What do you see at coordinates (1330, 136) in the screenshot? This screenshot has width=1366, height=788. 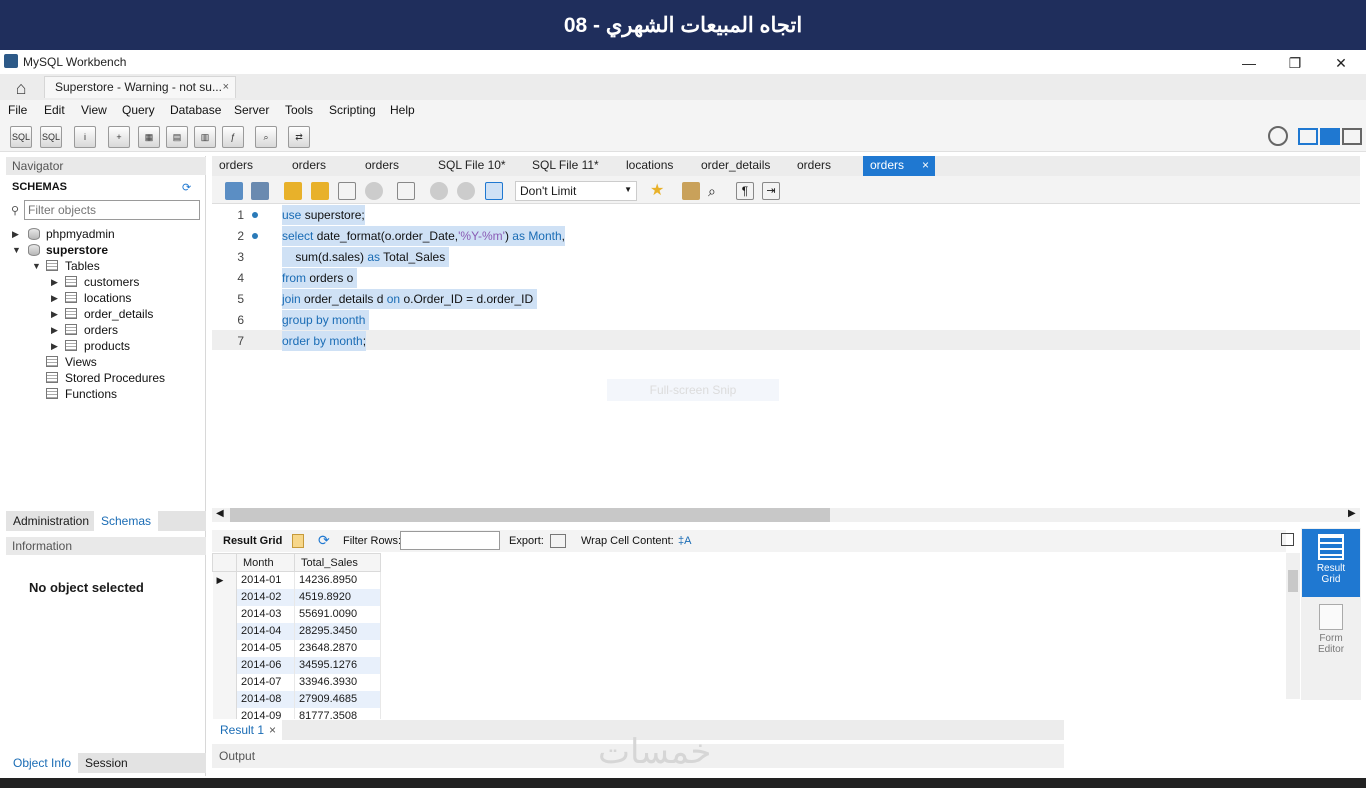 I see `toggle-output-icon` at bounding box center [1330, 136].